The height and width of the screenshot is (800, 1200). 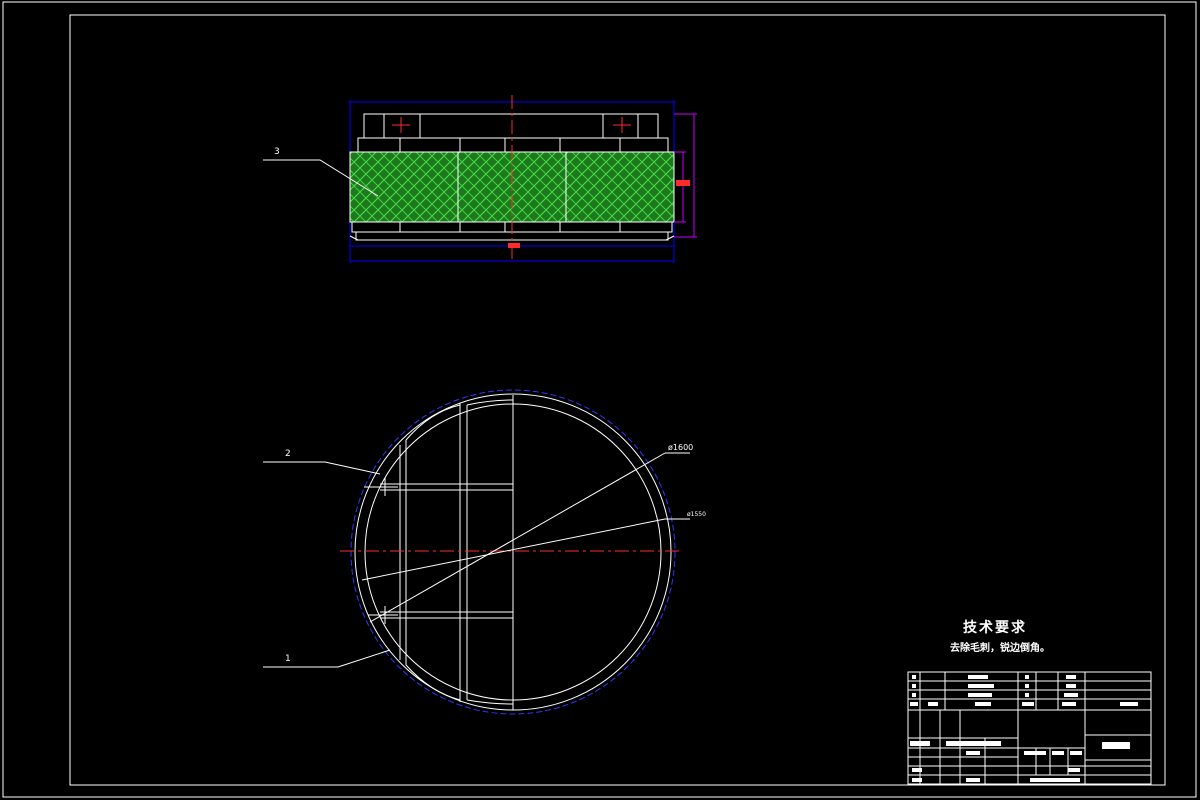 What do you see at coordinates (327, 413) in the screenshot?
I see `part-callouts` at bounding box center [327, 413].